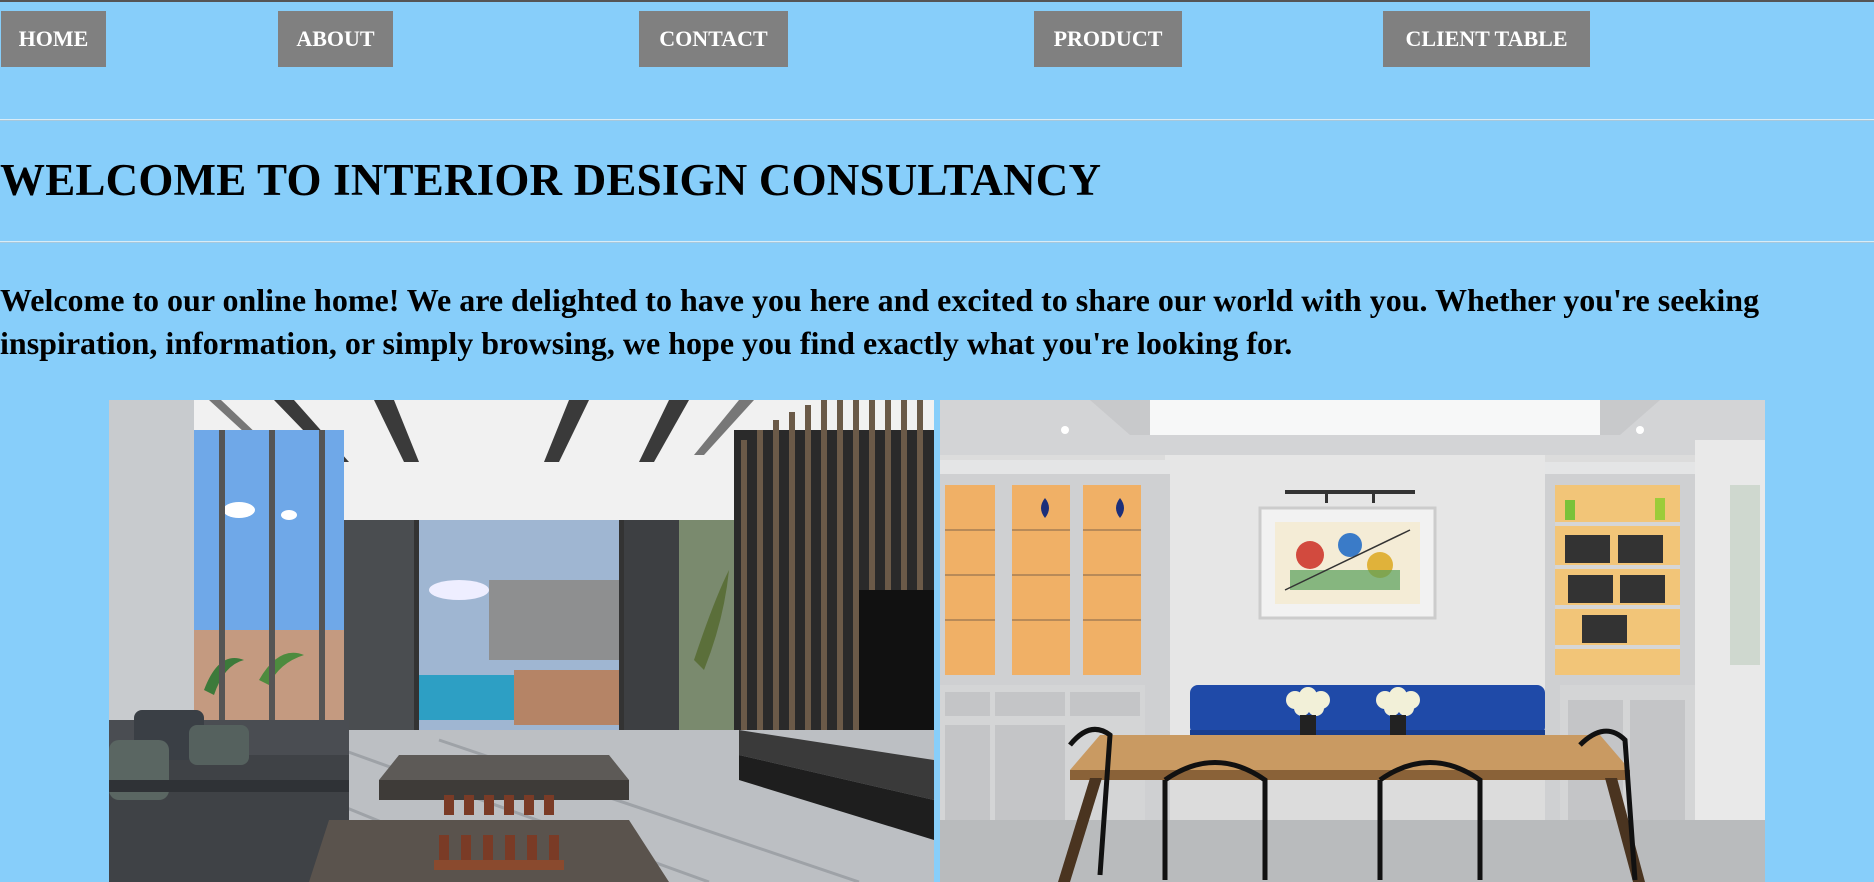  What do you see at coordinates (335, 39) in the screenshot?
I see `nav-about-button: ABOUT` at bounding box center [335, 39].